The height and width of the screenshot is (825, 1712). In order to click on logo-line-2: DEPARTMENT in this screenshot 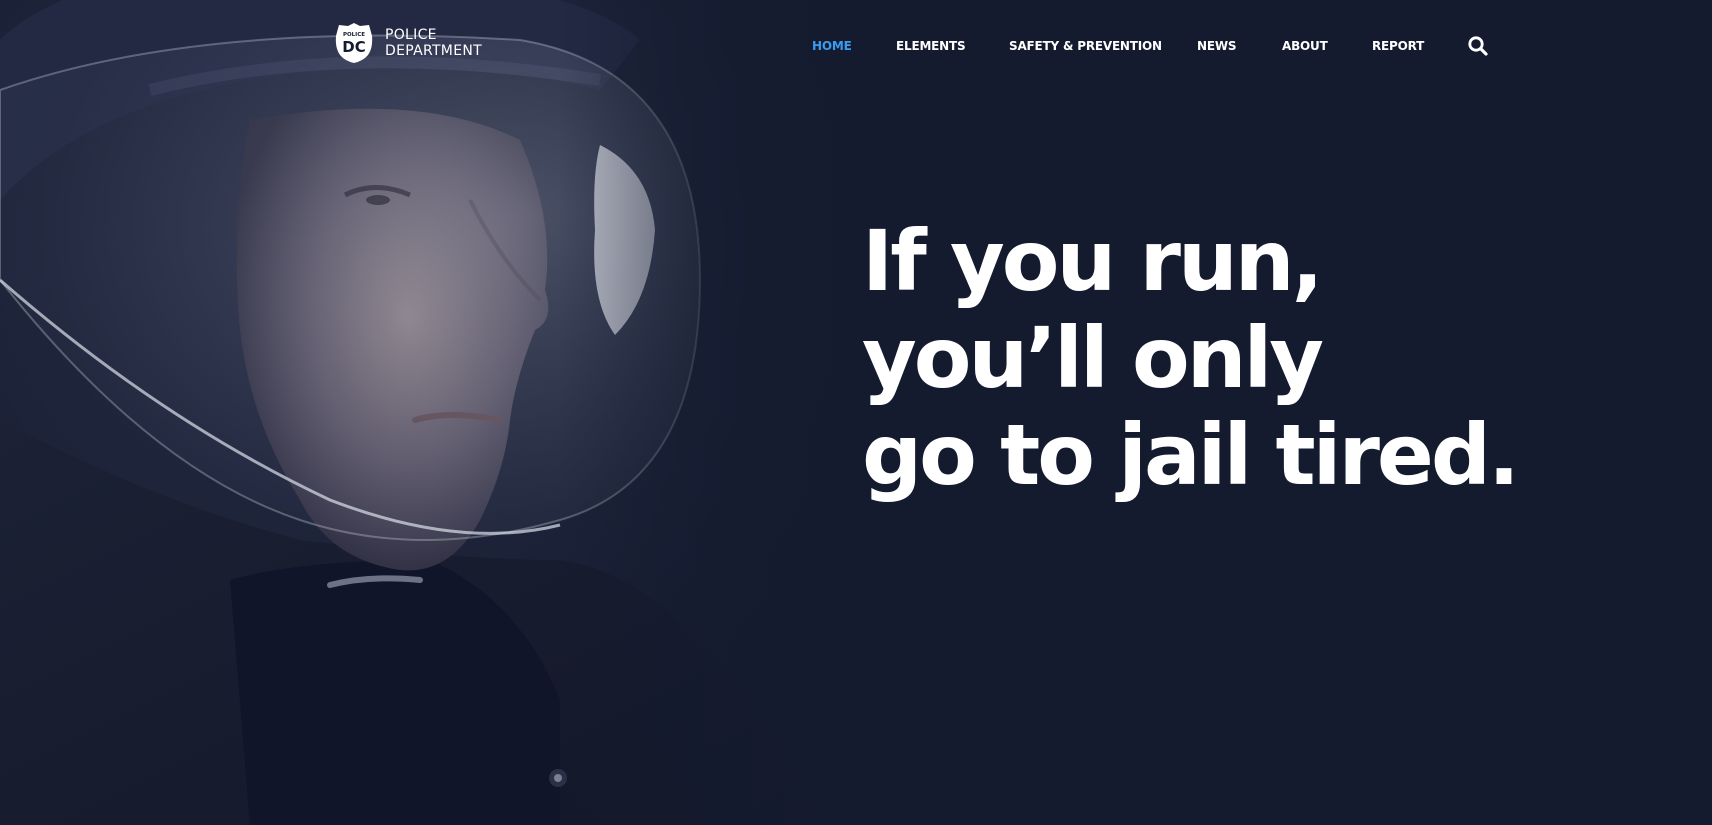, I will do `click(433, 51)`.